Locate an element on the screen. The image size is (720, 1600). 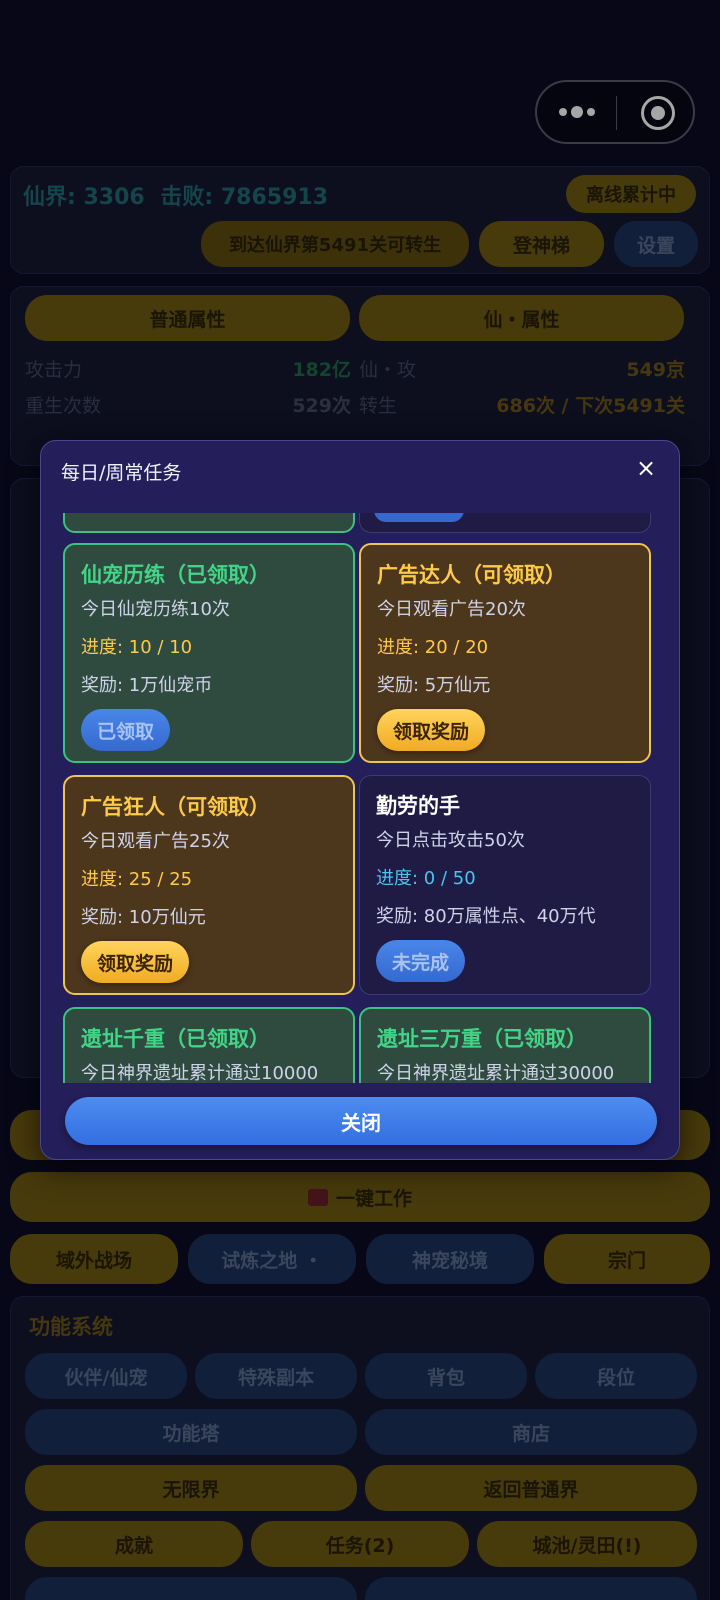
modal-title: 每日/周常任务 is located at coordinates (121, 473).